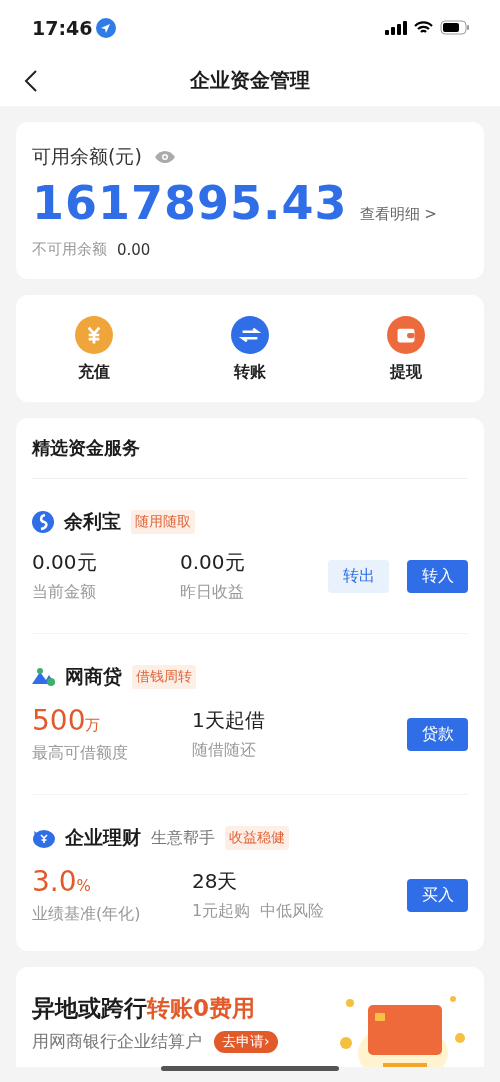 The width and height of the screenshot is (500, 1082). I want to click on balance-label: 可用余额(元), so click(87, 156).